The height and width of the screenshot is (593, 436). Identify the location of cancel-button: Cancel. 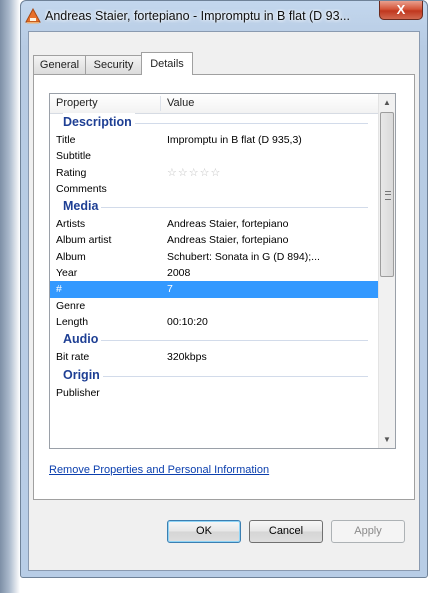
(286, 531).